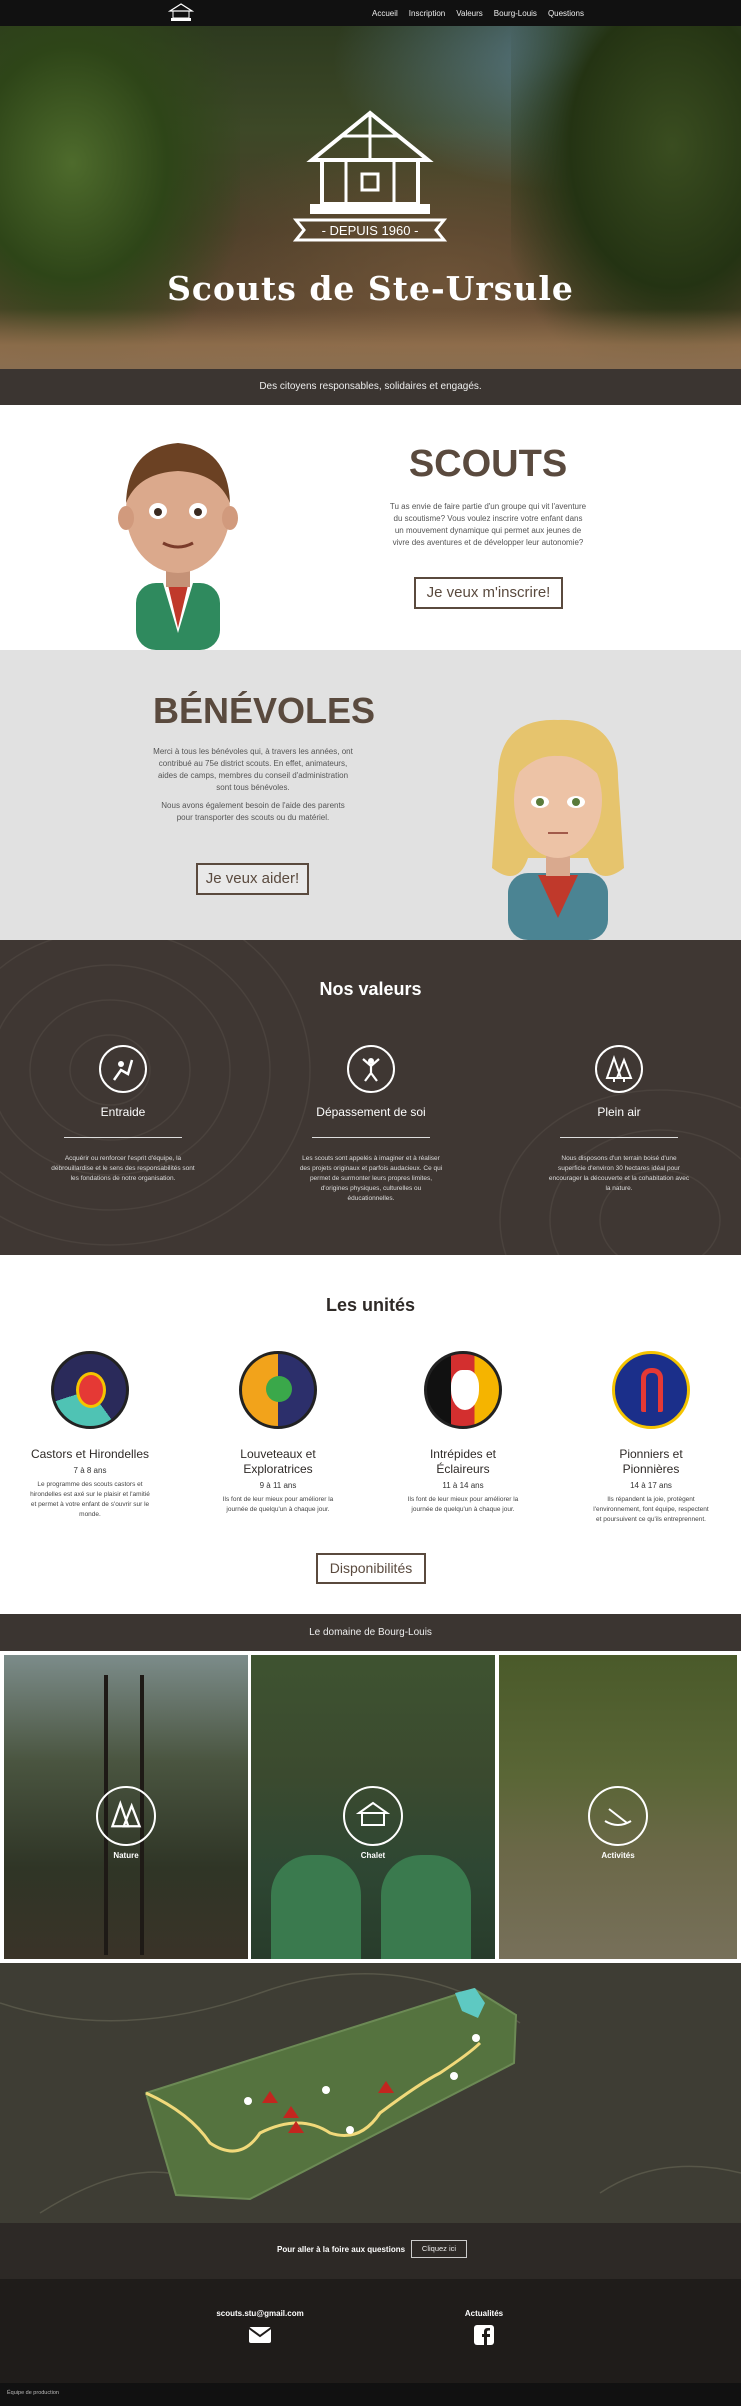 This screenshot has height=2406, width=741. What do you see at coordinates (619, 1112) in the screenshot?
I see `value-title: Plein air` at bounding box center [619, 1112].